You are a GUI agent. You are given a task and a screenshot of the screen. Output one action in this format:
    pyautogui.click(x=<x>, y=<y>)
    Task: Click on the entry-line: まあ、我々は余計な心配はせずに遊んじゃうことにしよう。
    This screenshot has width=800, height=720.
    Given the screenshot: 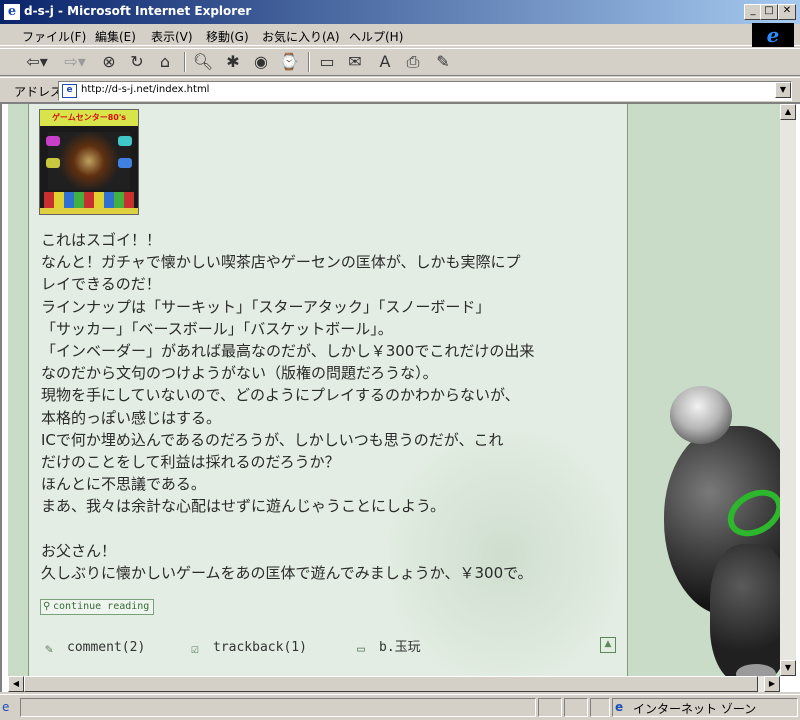 What is the action you would take?
    pyautogui.click(x=243, y=506)
    